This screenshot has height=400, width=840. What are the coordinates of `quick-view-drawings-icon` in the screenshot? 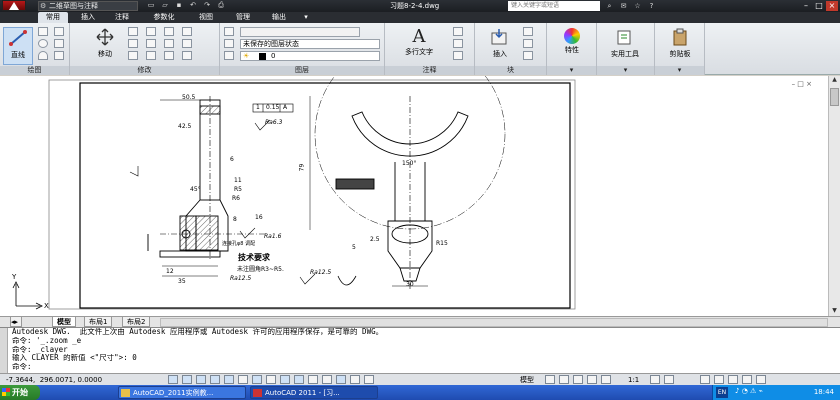 It's located at (564, 379).